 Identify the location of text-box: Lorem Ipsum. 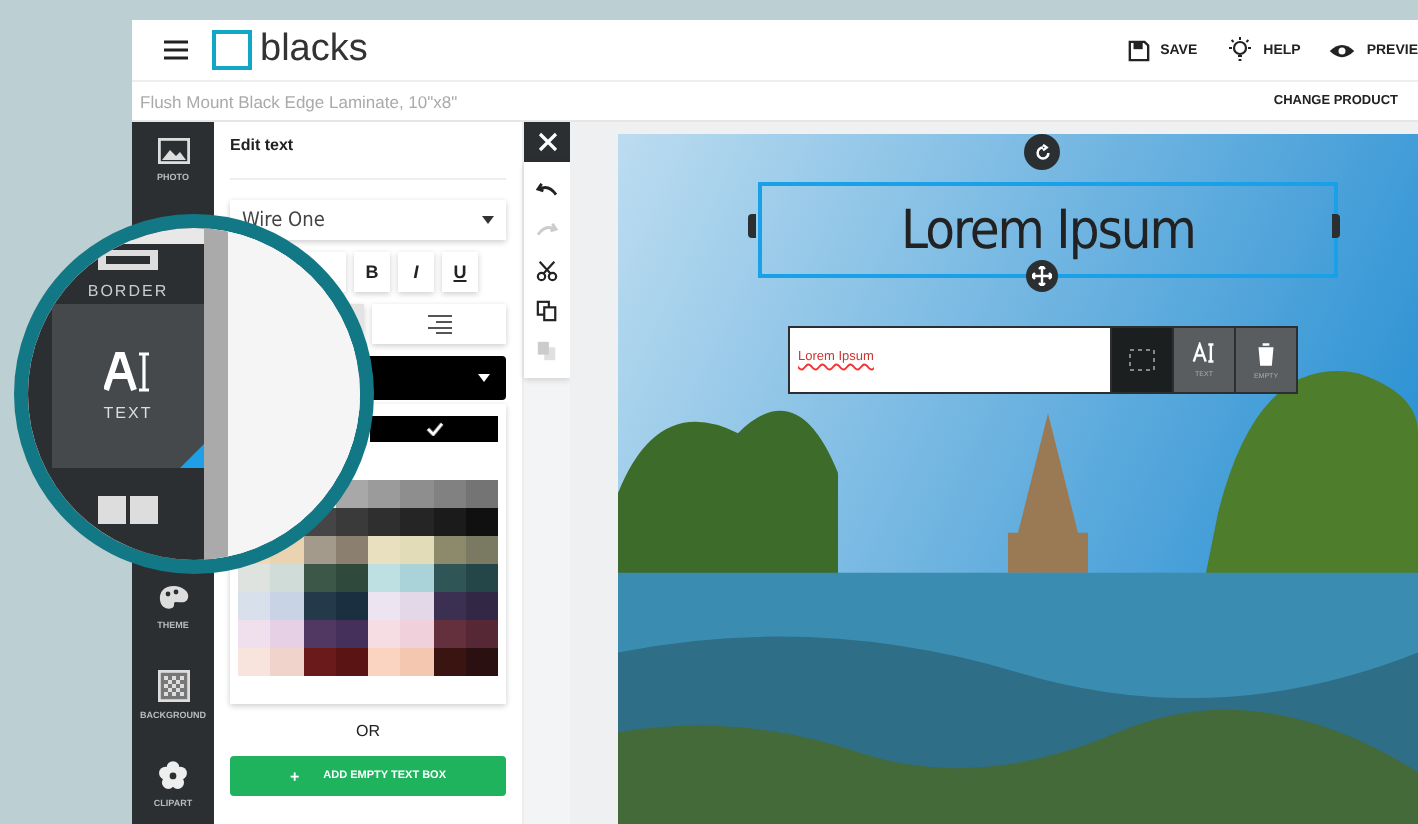
(1048, 230).